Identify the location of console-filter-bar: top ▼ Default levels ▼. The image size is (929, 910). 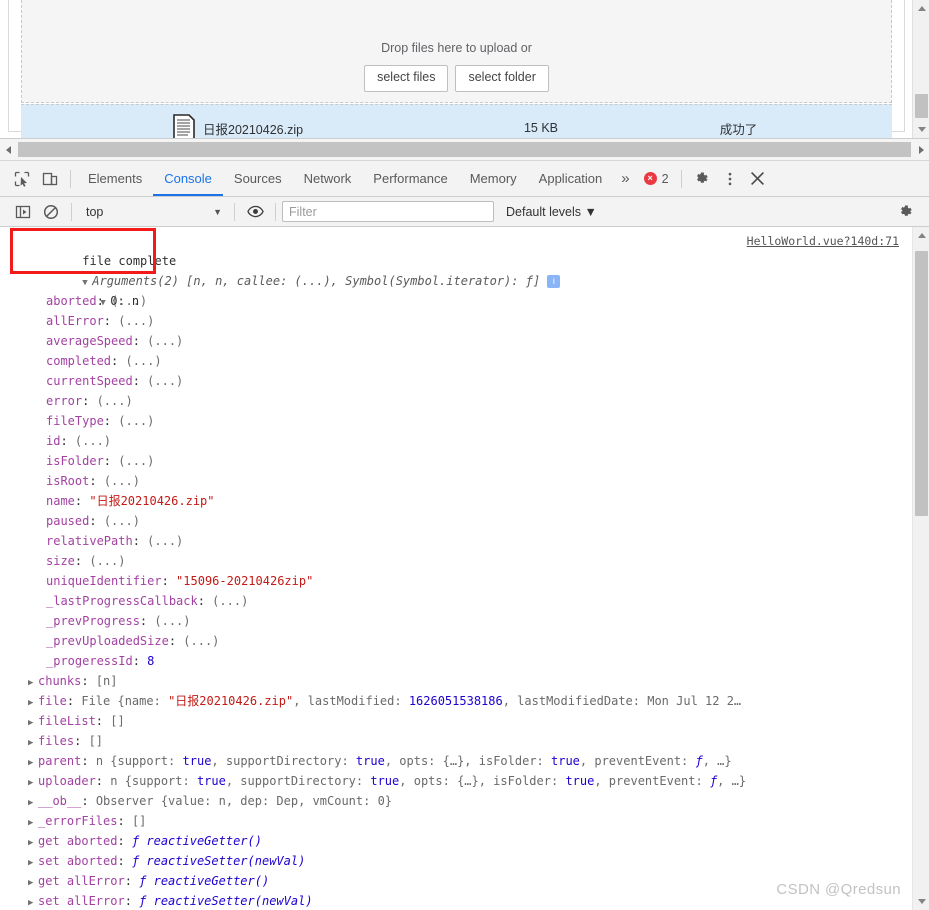
(464, 212).